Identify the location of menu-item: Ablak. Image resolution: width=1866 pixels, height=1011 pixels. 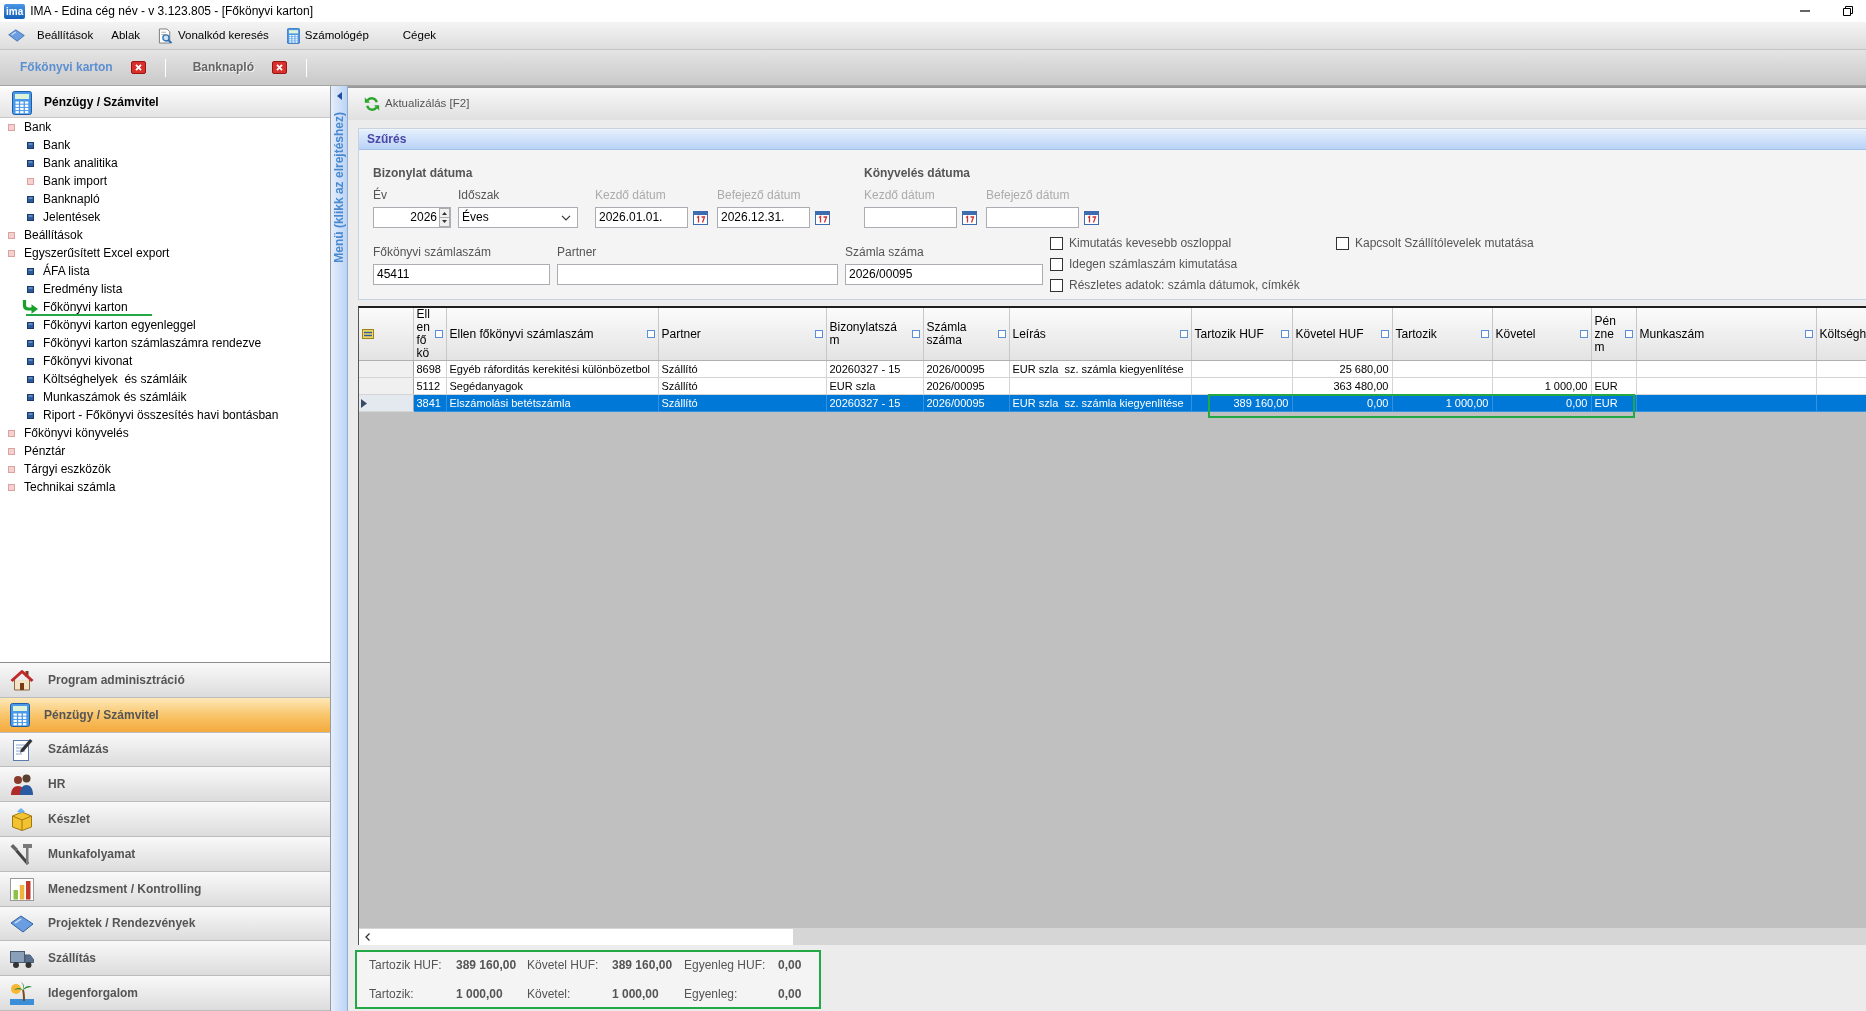
(126, 35).